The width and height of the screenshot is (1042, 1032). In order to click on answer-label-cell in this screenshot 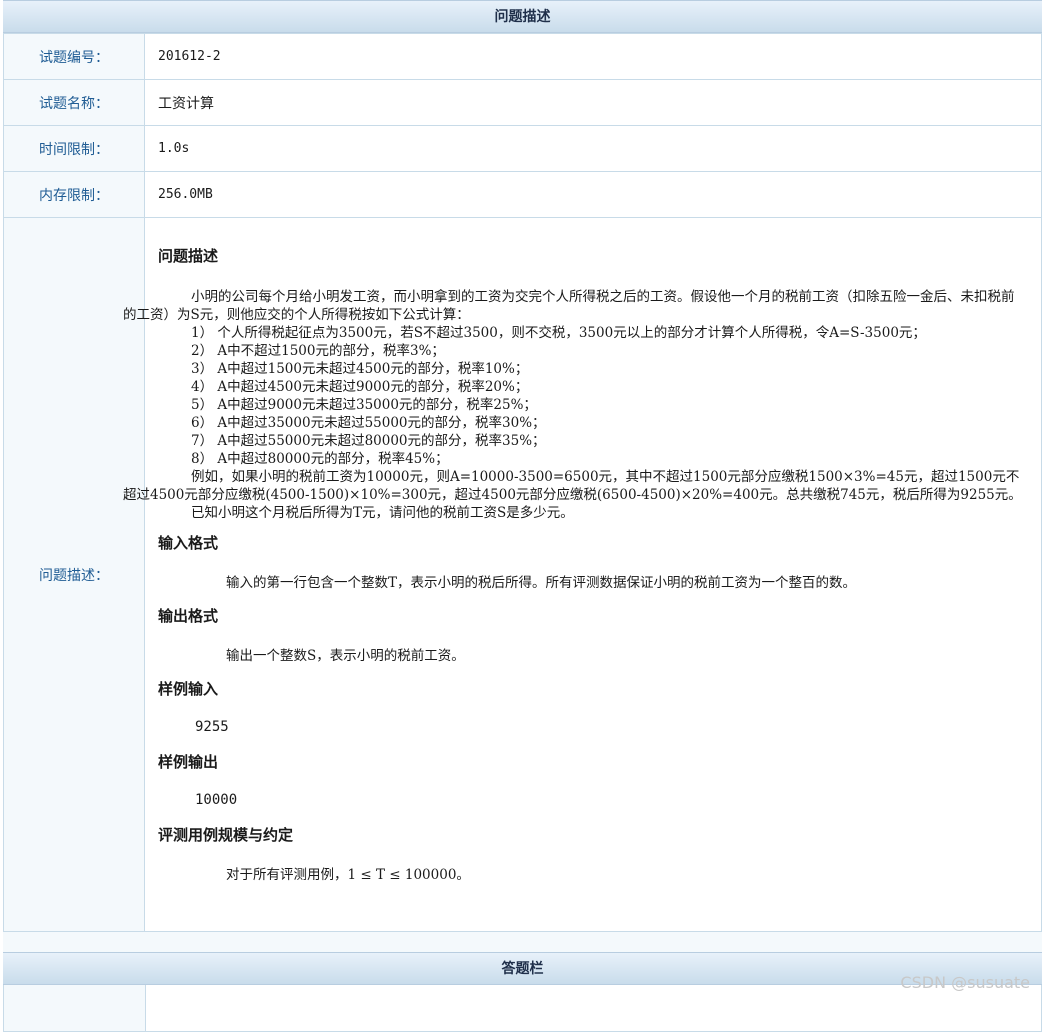, I will do `click(75, 1008)`.